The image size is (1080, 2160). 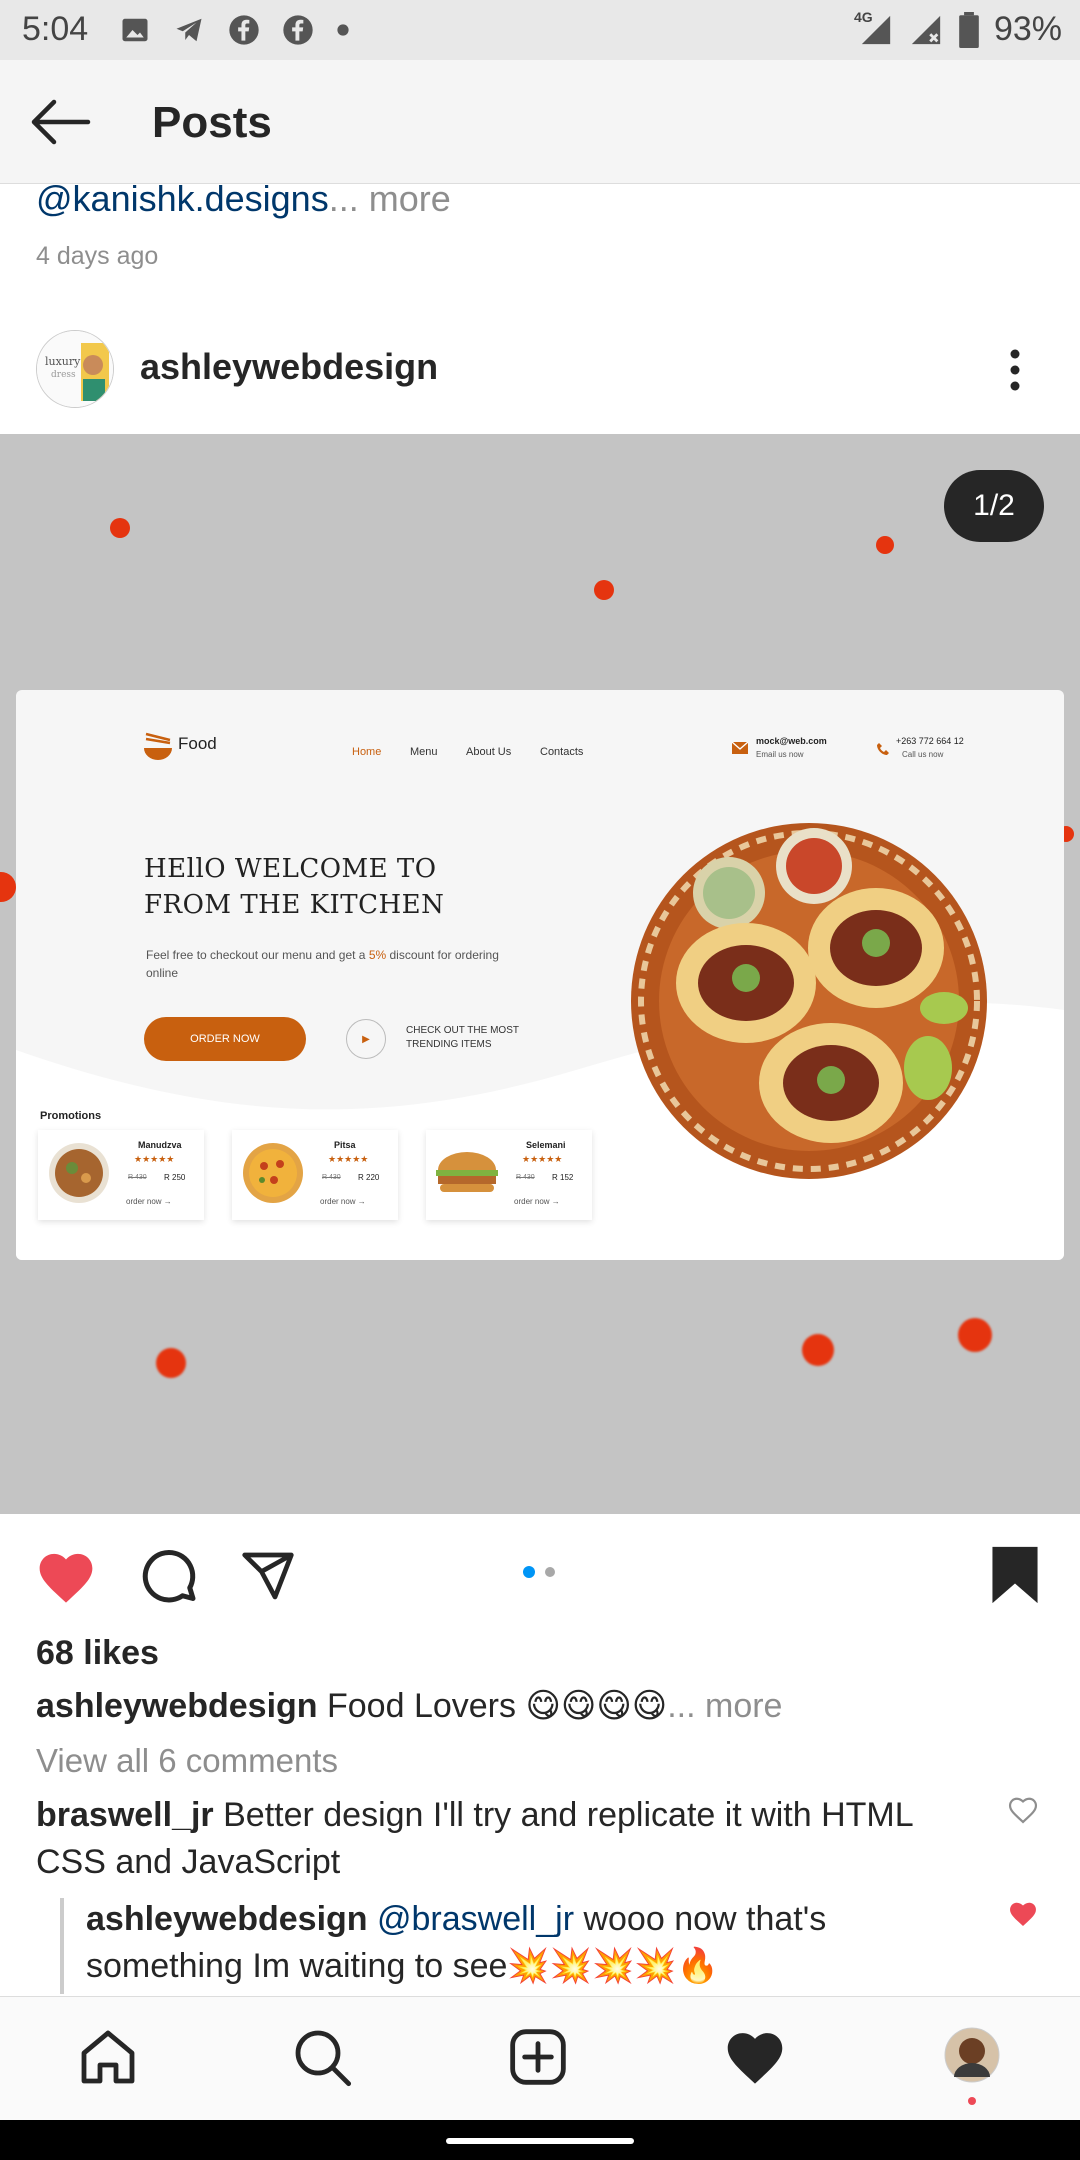 What do you see at coordinates (75, 369) in the screenshot?
I see `user-avatar: luxury dress` at bounding box center [75, 369].